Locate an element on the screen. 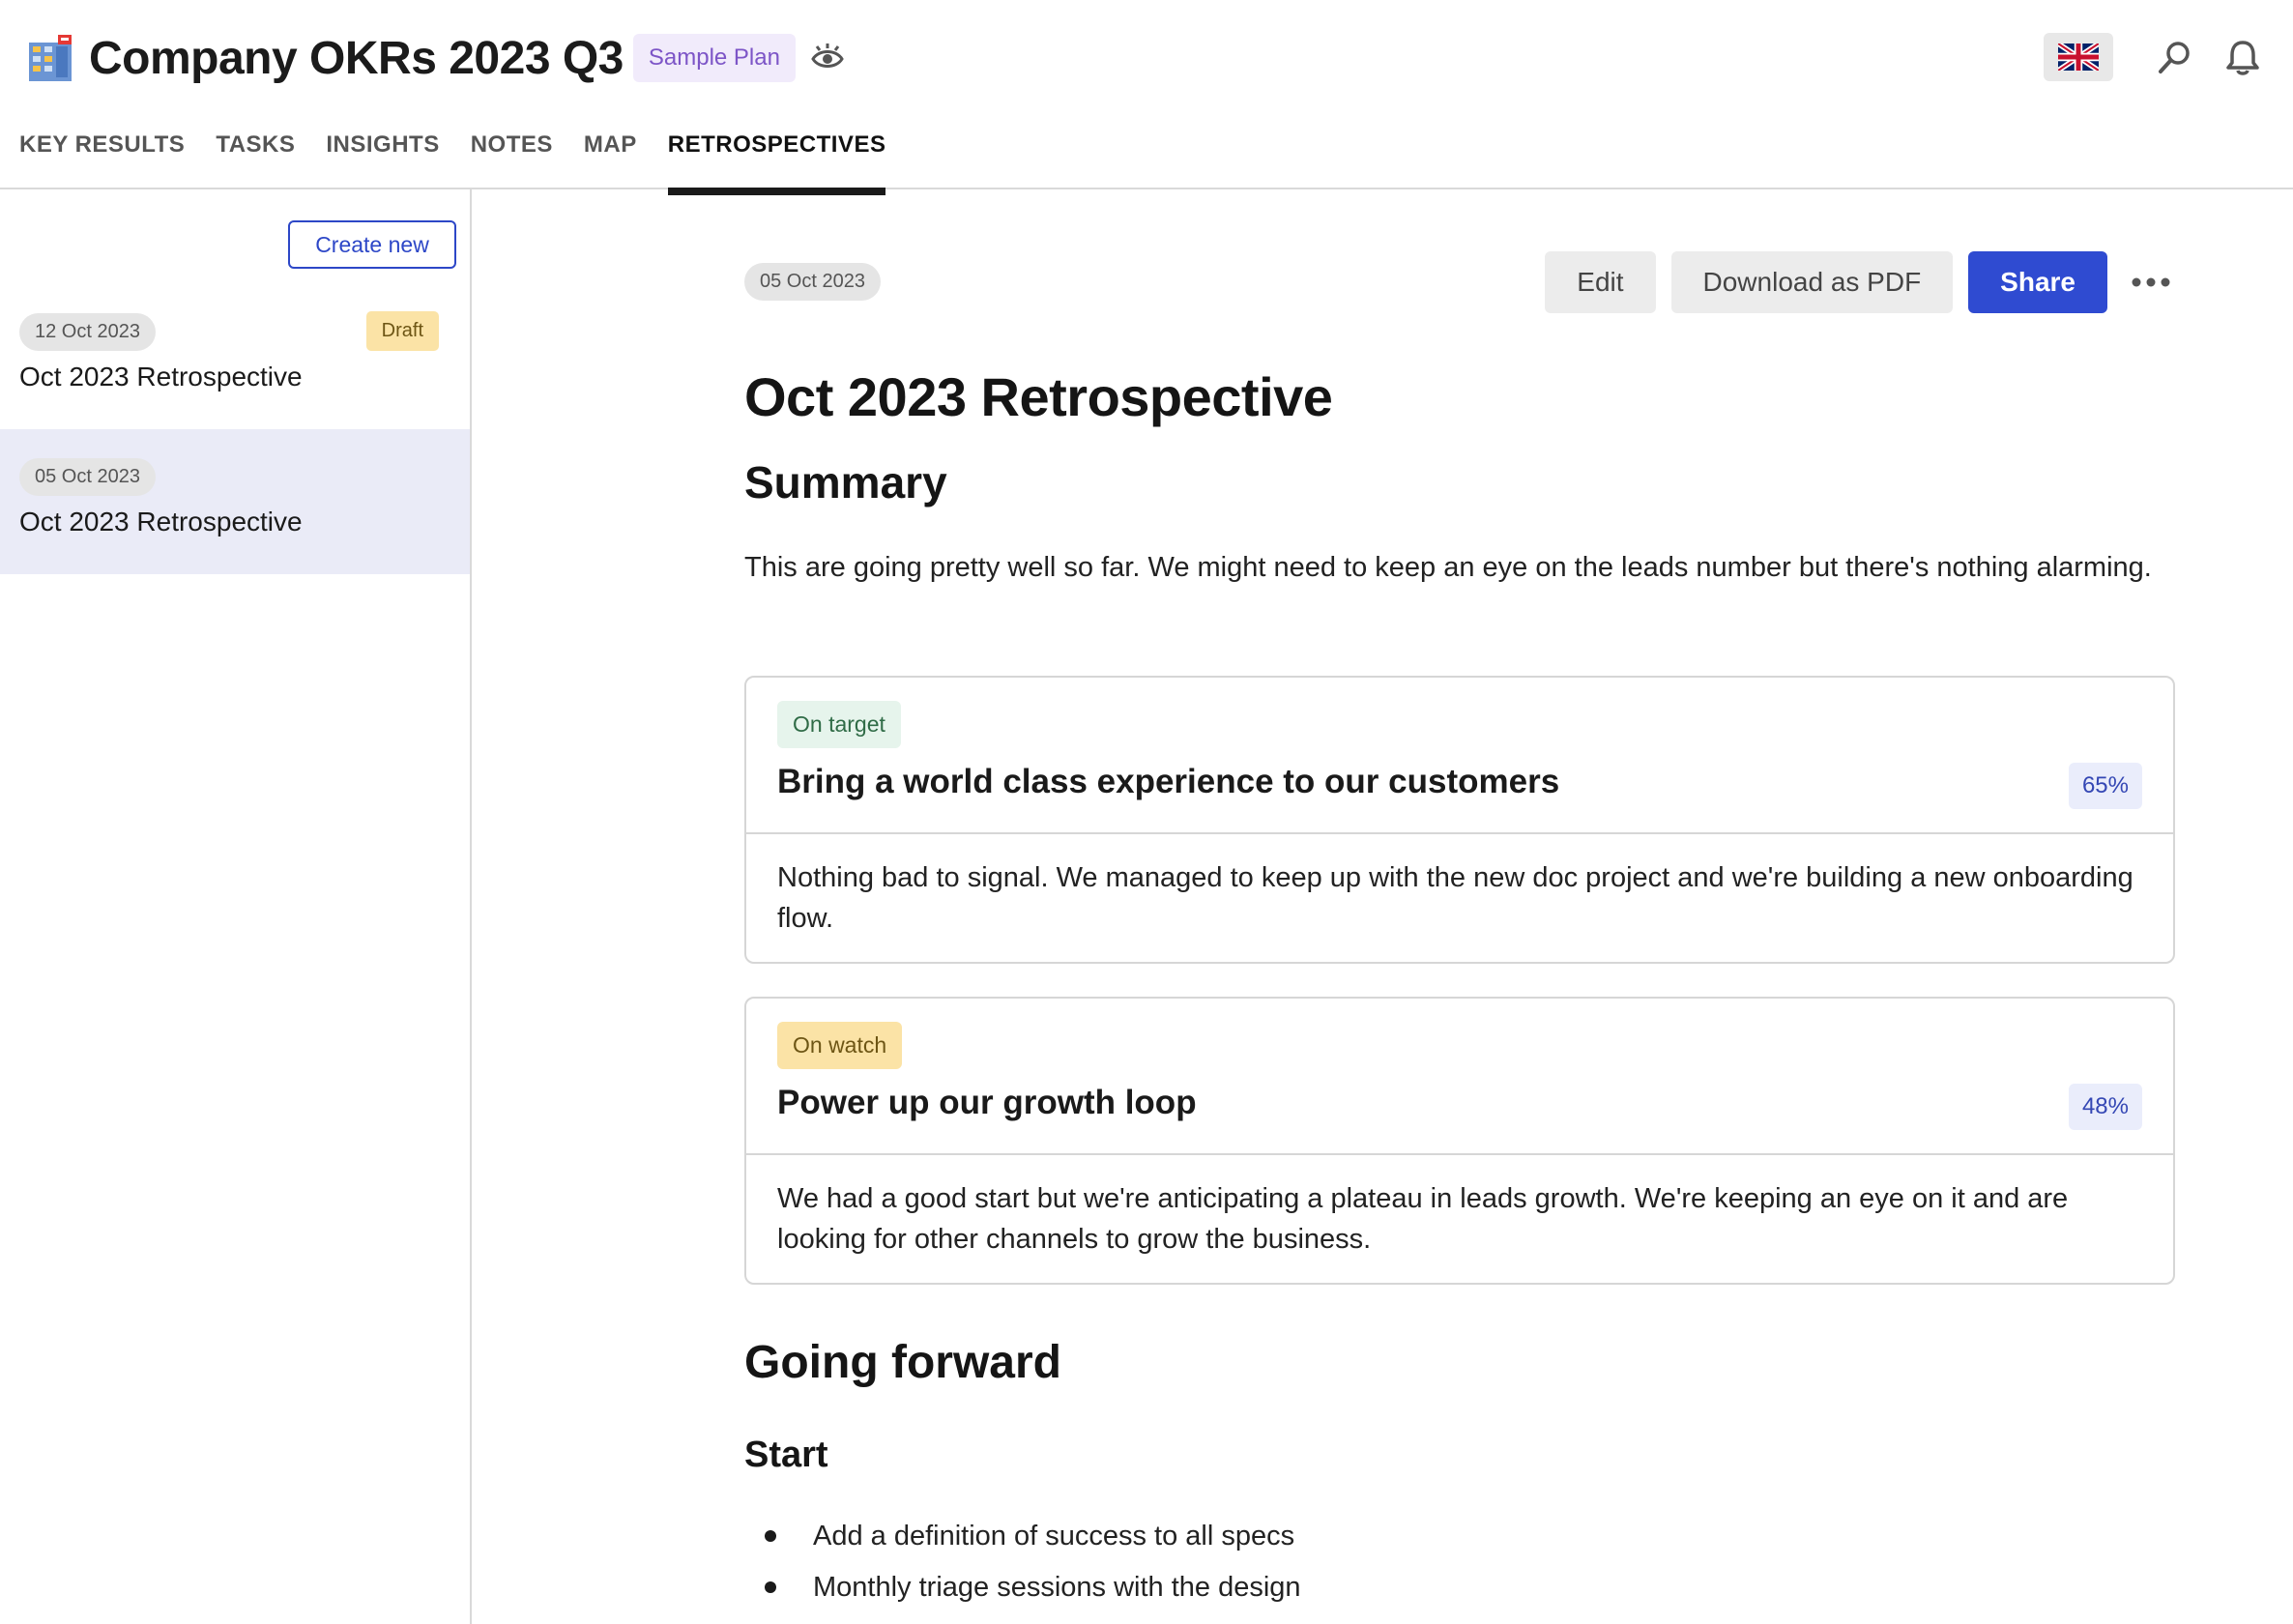 Image resolution: width=2293 pixels, height=1624 pixels. plan-badge: Sample Plan is located at coordinates (714, 58).